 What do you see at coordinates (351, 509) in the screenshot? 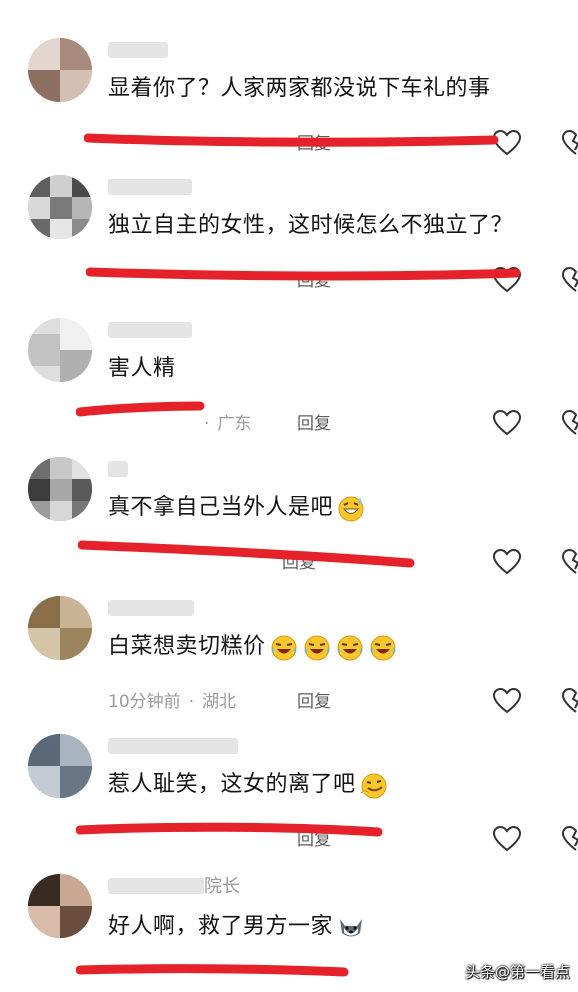
I see `grin-sweat-emoji-icon` at bounding box center [351, 509].